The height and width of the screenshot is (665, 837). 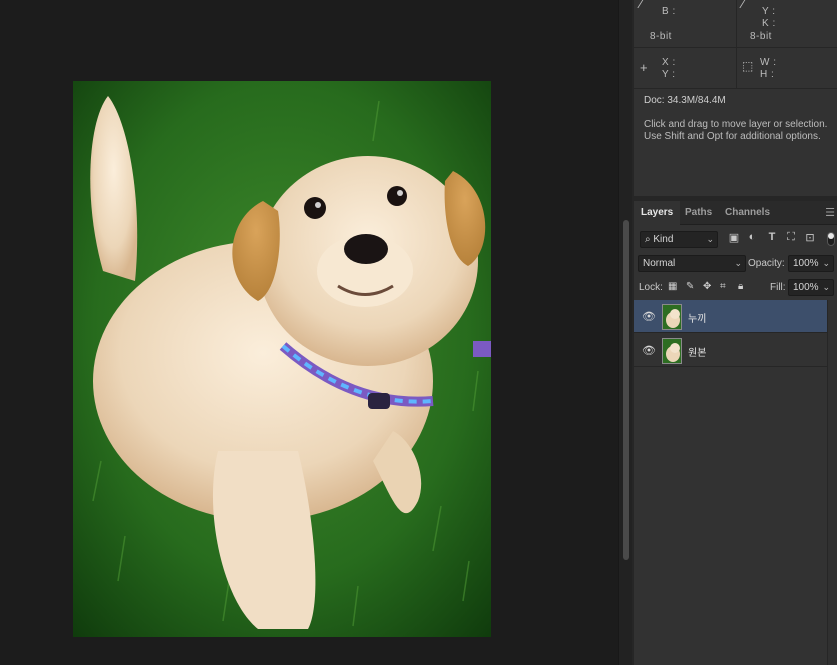 I want to click on opacity-field: 100% ⌄, so click(x=811, y=263).